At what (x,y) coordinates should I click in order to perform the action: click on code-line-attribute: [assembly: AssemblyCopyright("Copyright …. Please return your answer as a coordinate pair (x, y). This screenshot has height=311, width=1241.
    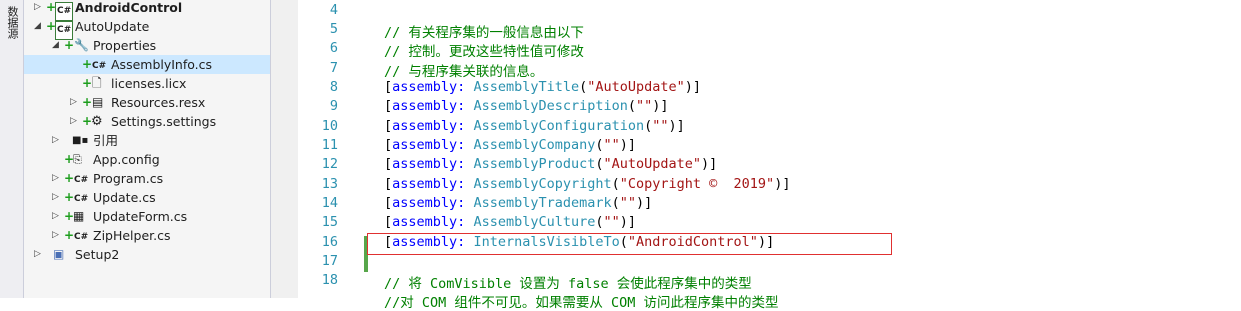
    Looking at the image, I should click on (587, 184).